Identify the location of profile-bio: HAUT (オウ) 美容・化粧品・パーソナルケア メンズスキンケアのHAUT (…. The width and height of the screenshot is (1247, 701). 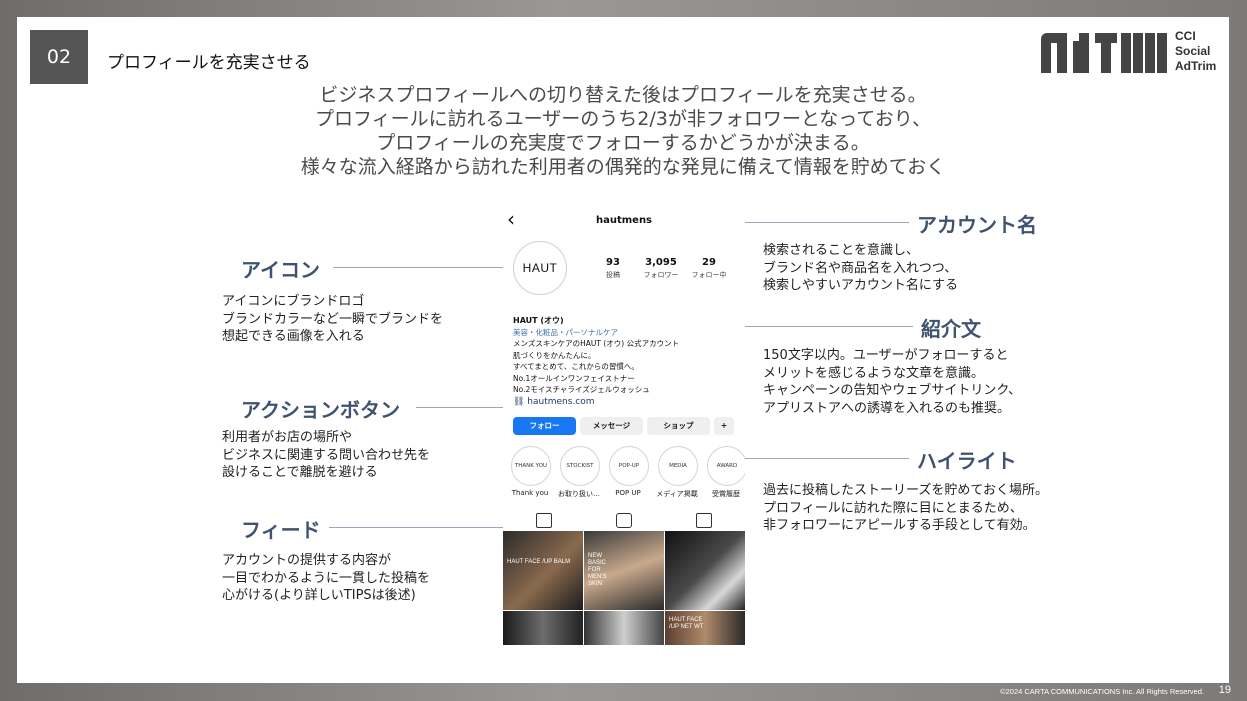
(596, 355).